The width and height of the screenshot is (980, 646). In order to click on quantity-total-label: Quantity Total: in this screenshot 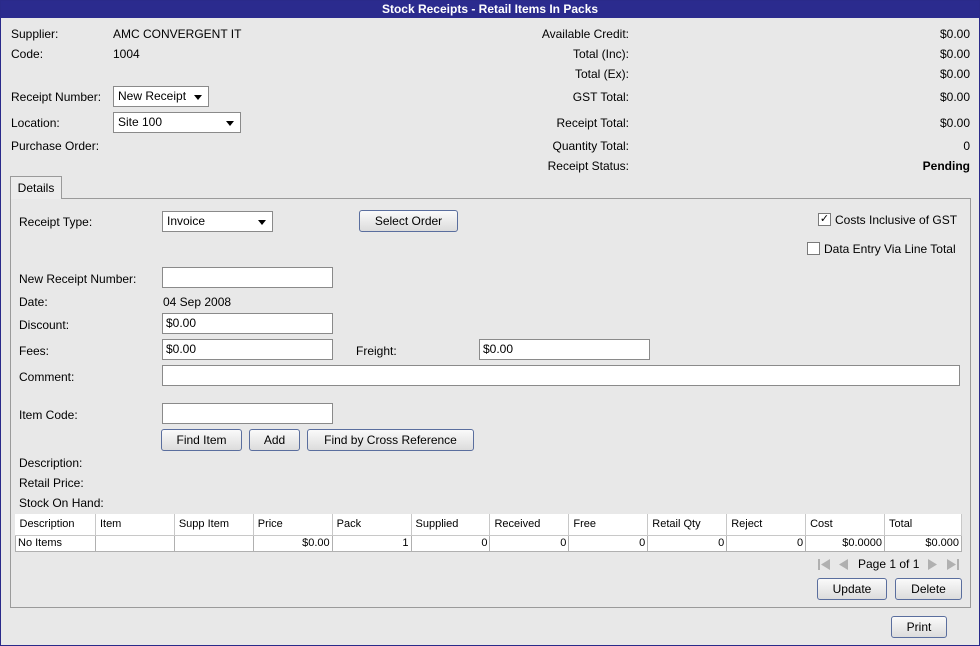, I will do `click(591, 146)`.